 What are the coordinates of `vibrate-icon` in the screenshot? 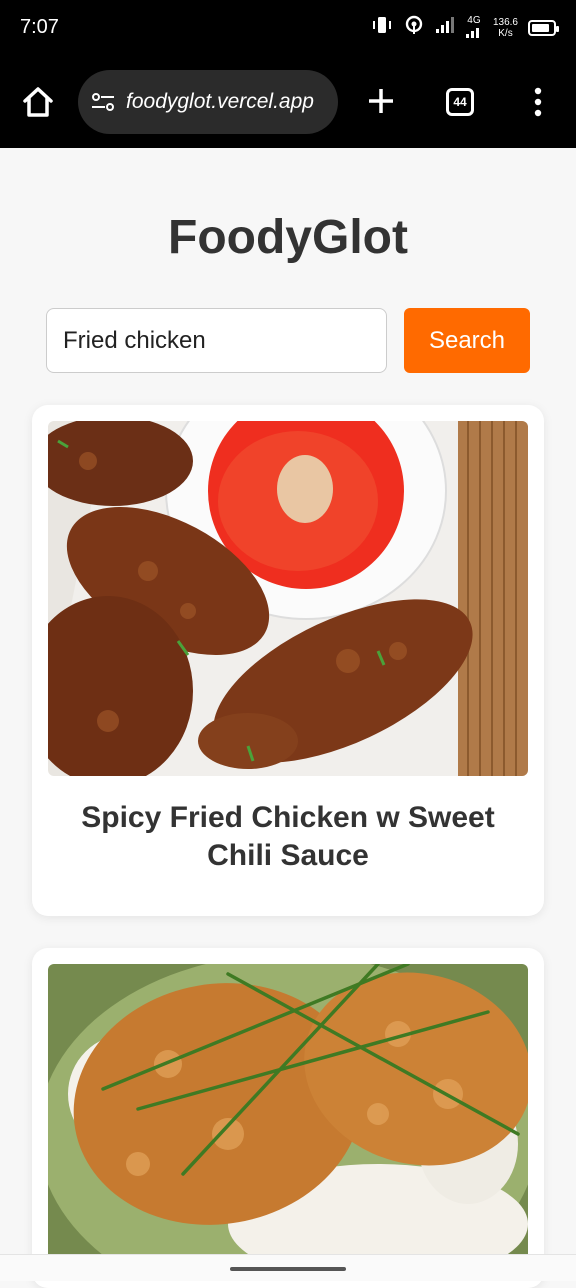 It's located at (382, 27).